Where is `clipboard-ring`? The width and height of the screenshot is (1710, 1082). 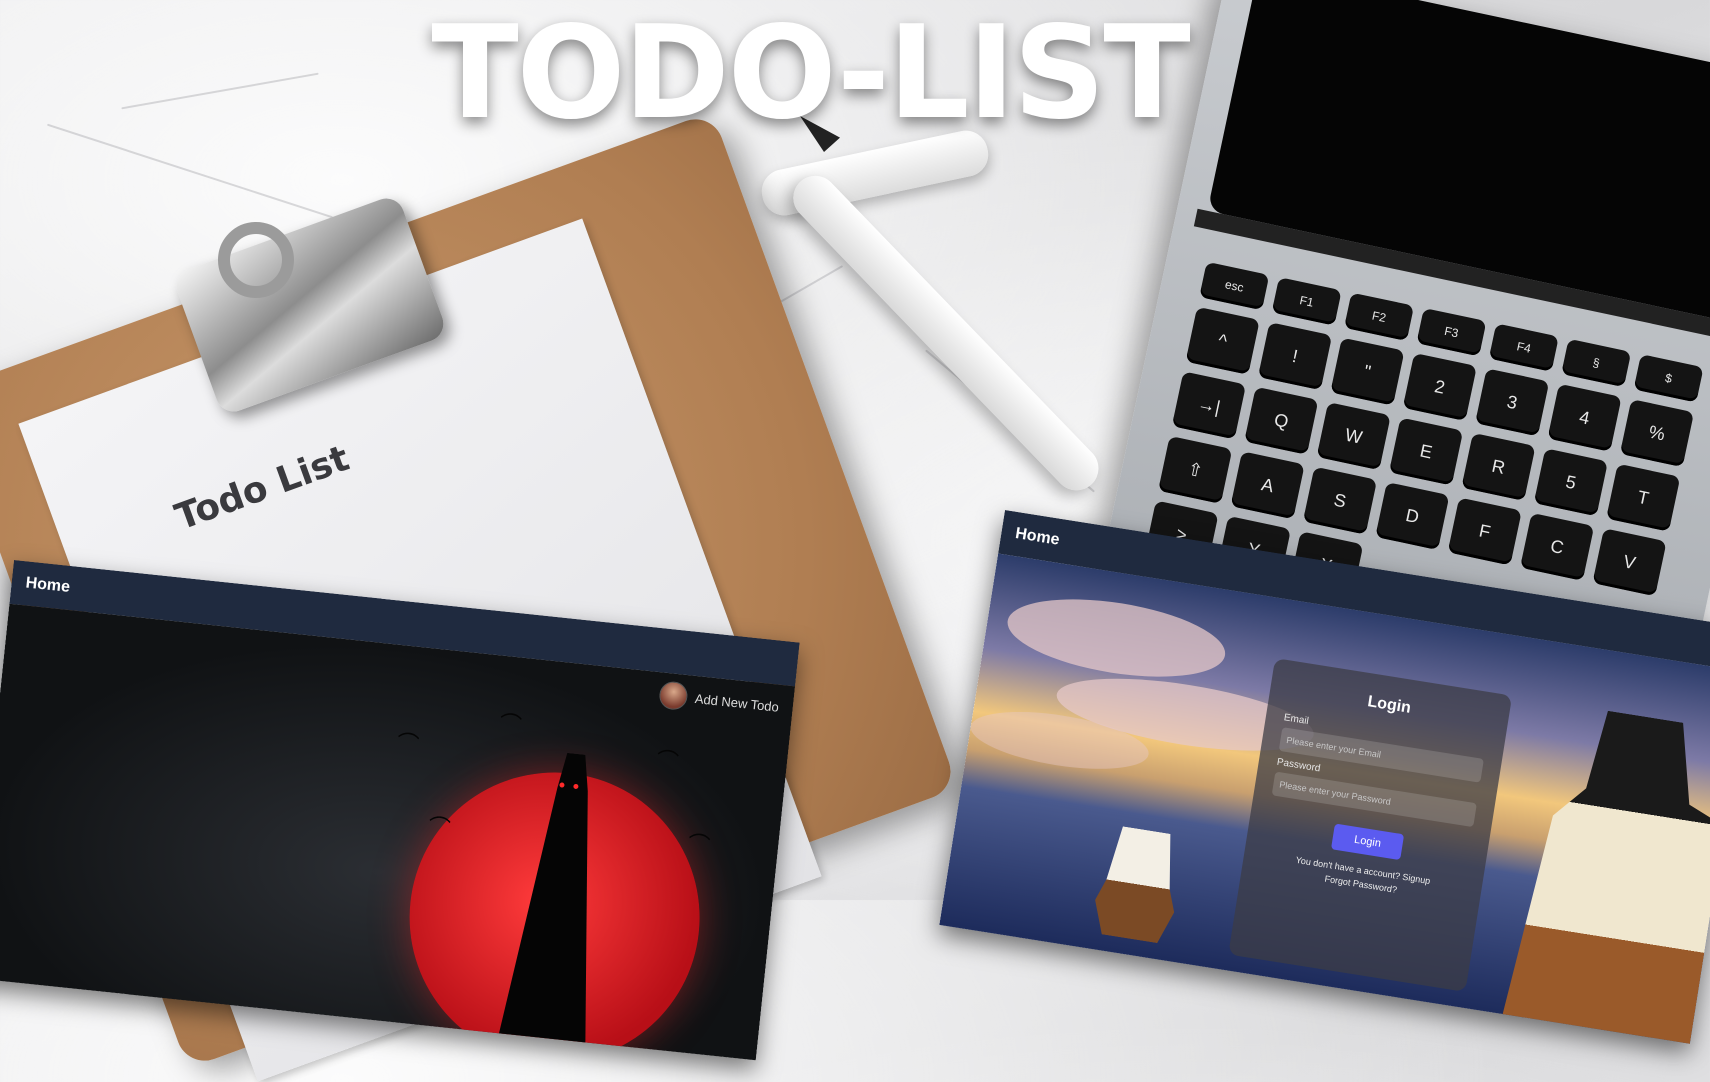 clipboard-ring is located at coordinates (256, 260).